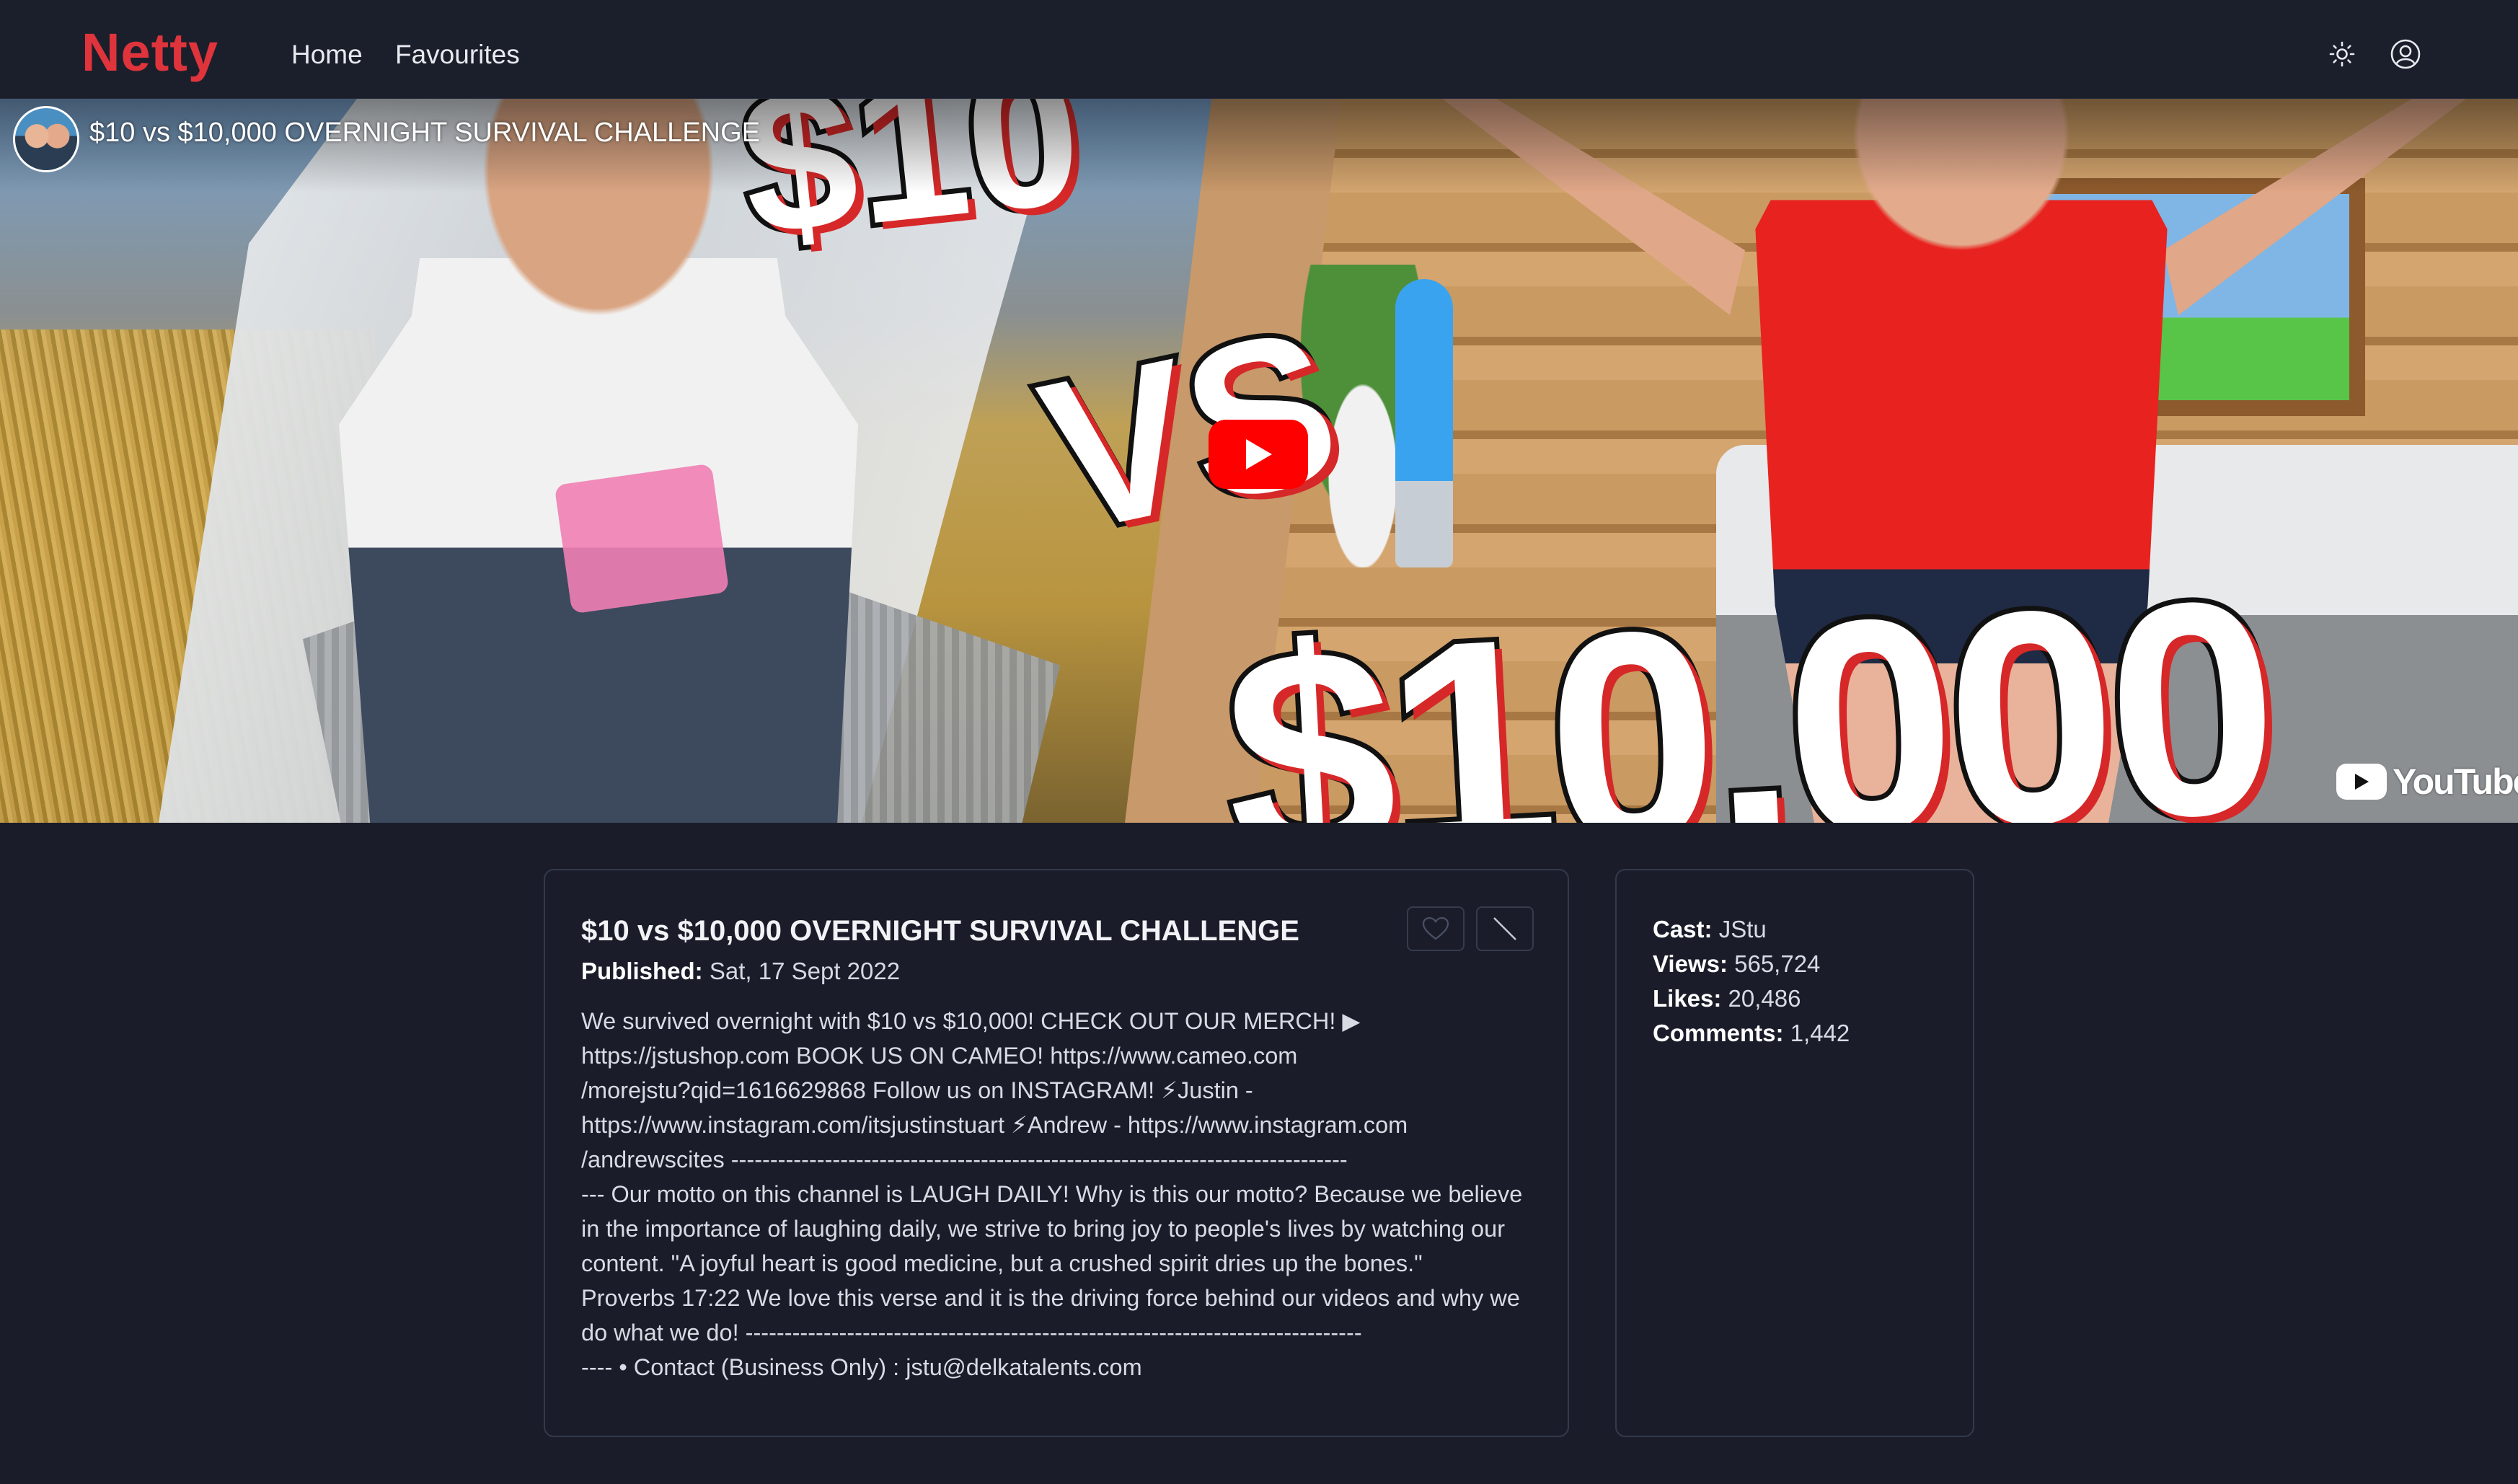 This screenshot has height=1484, width=2518. I want to click on play-button, so click(1258, 454).